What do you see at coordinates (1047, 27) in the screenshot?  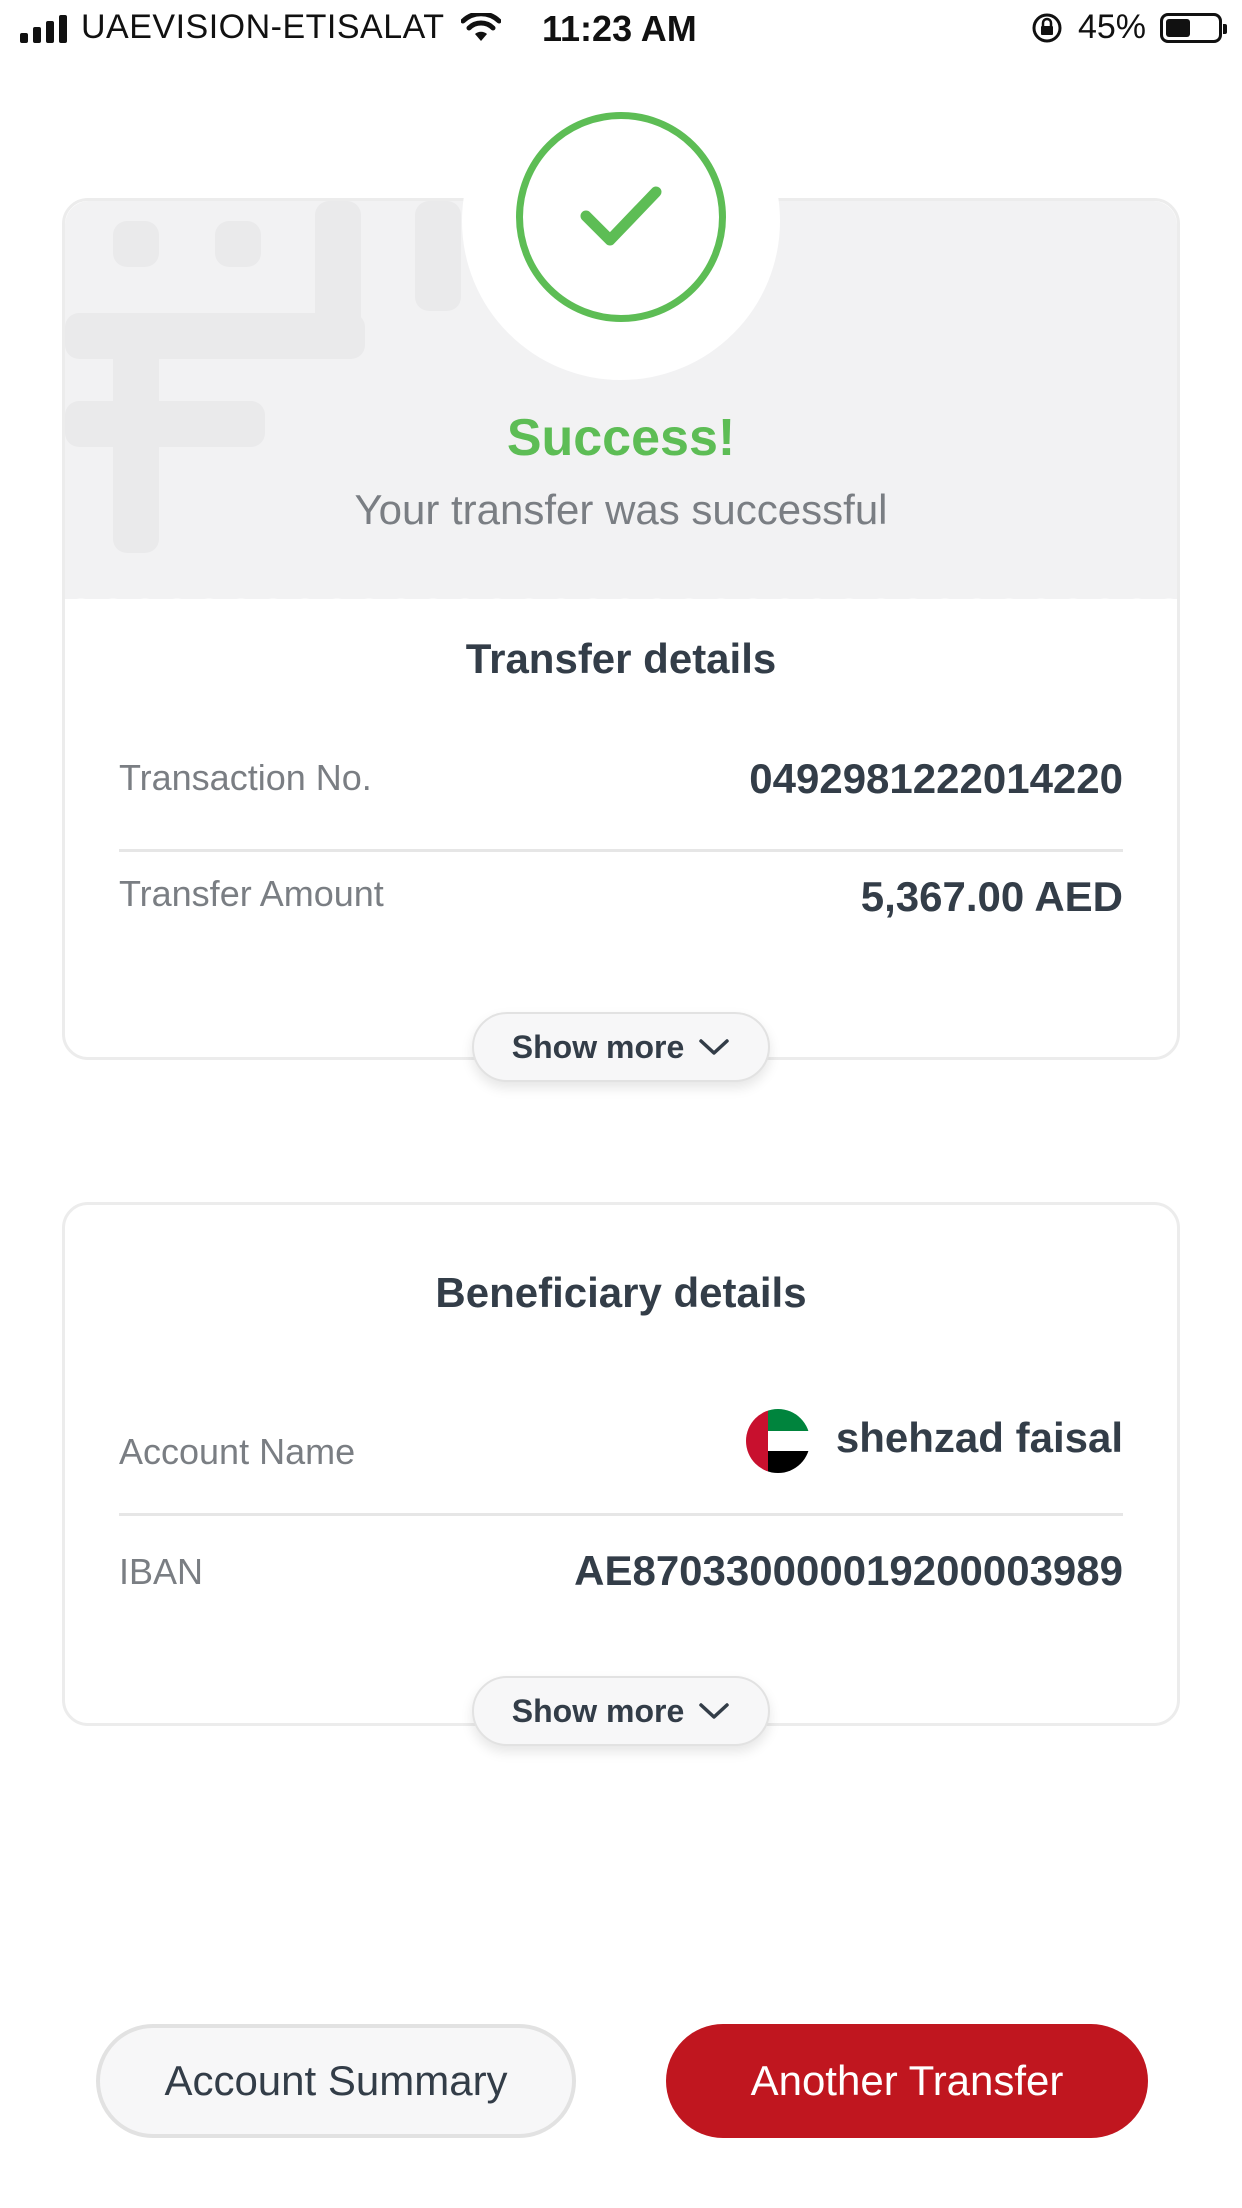 I see `orientation-lock-icon` at bounding box center [1047, 27].